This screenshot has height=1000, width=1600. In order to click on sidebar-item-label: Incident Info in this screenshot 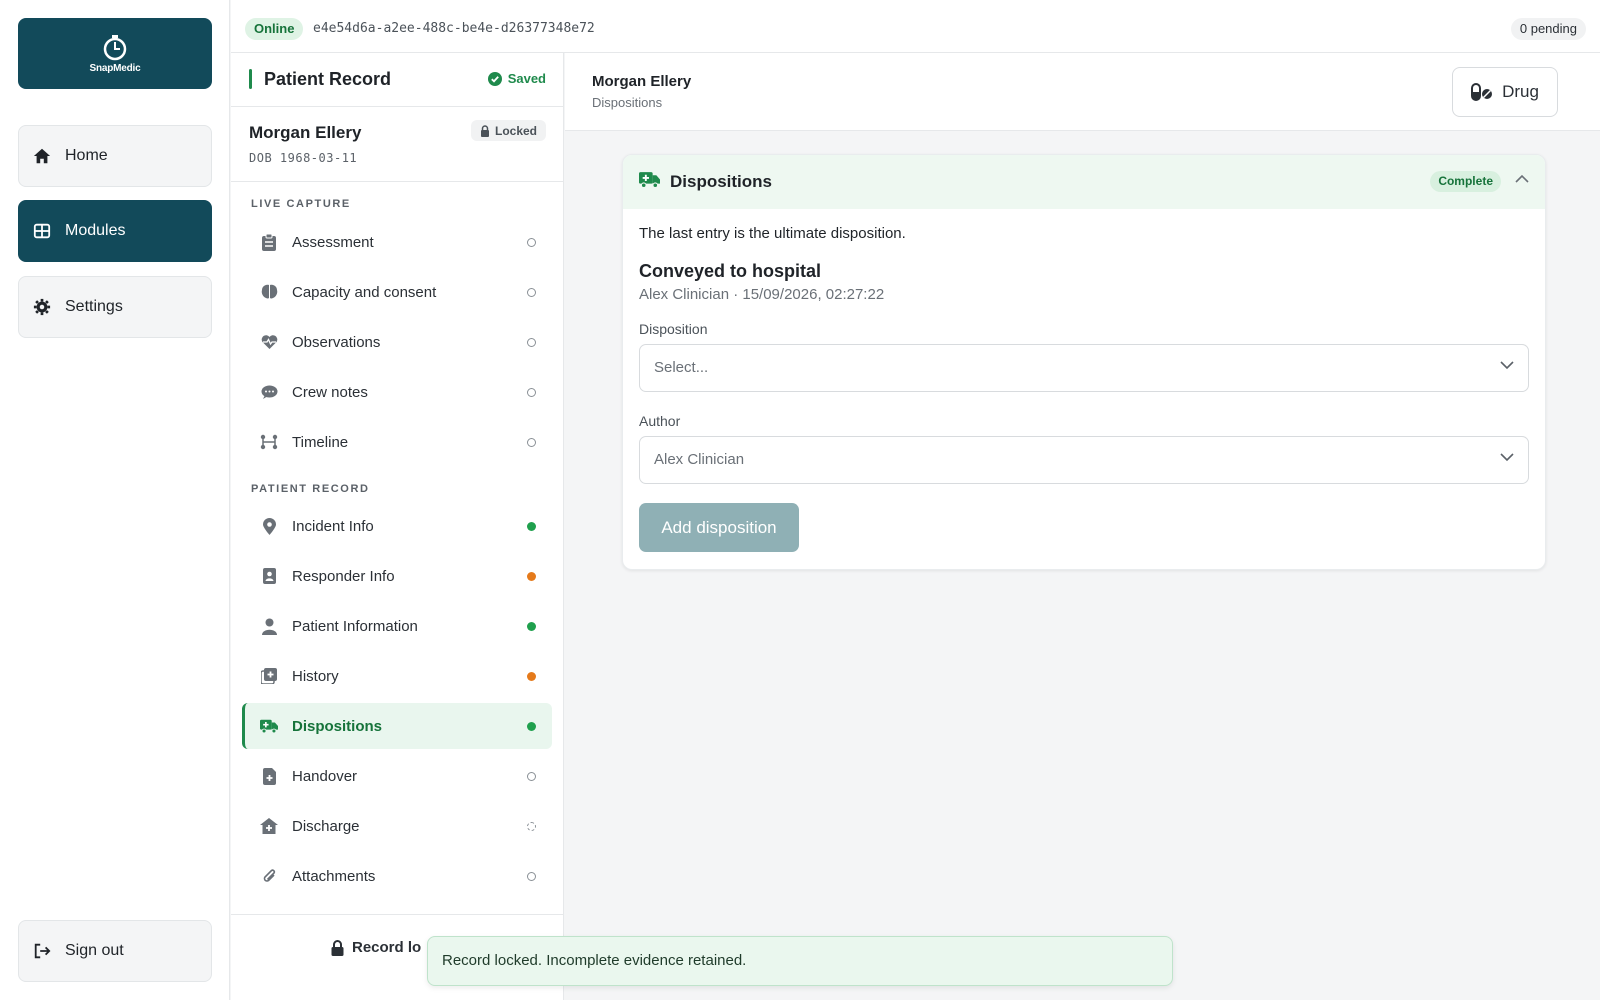, I will do `click(333, 526)`.